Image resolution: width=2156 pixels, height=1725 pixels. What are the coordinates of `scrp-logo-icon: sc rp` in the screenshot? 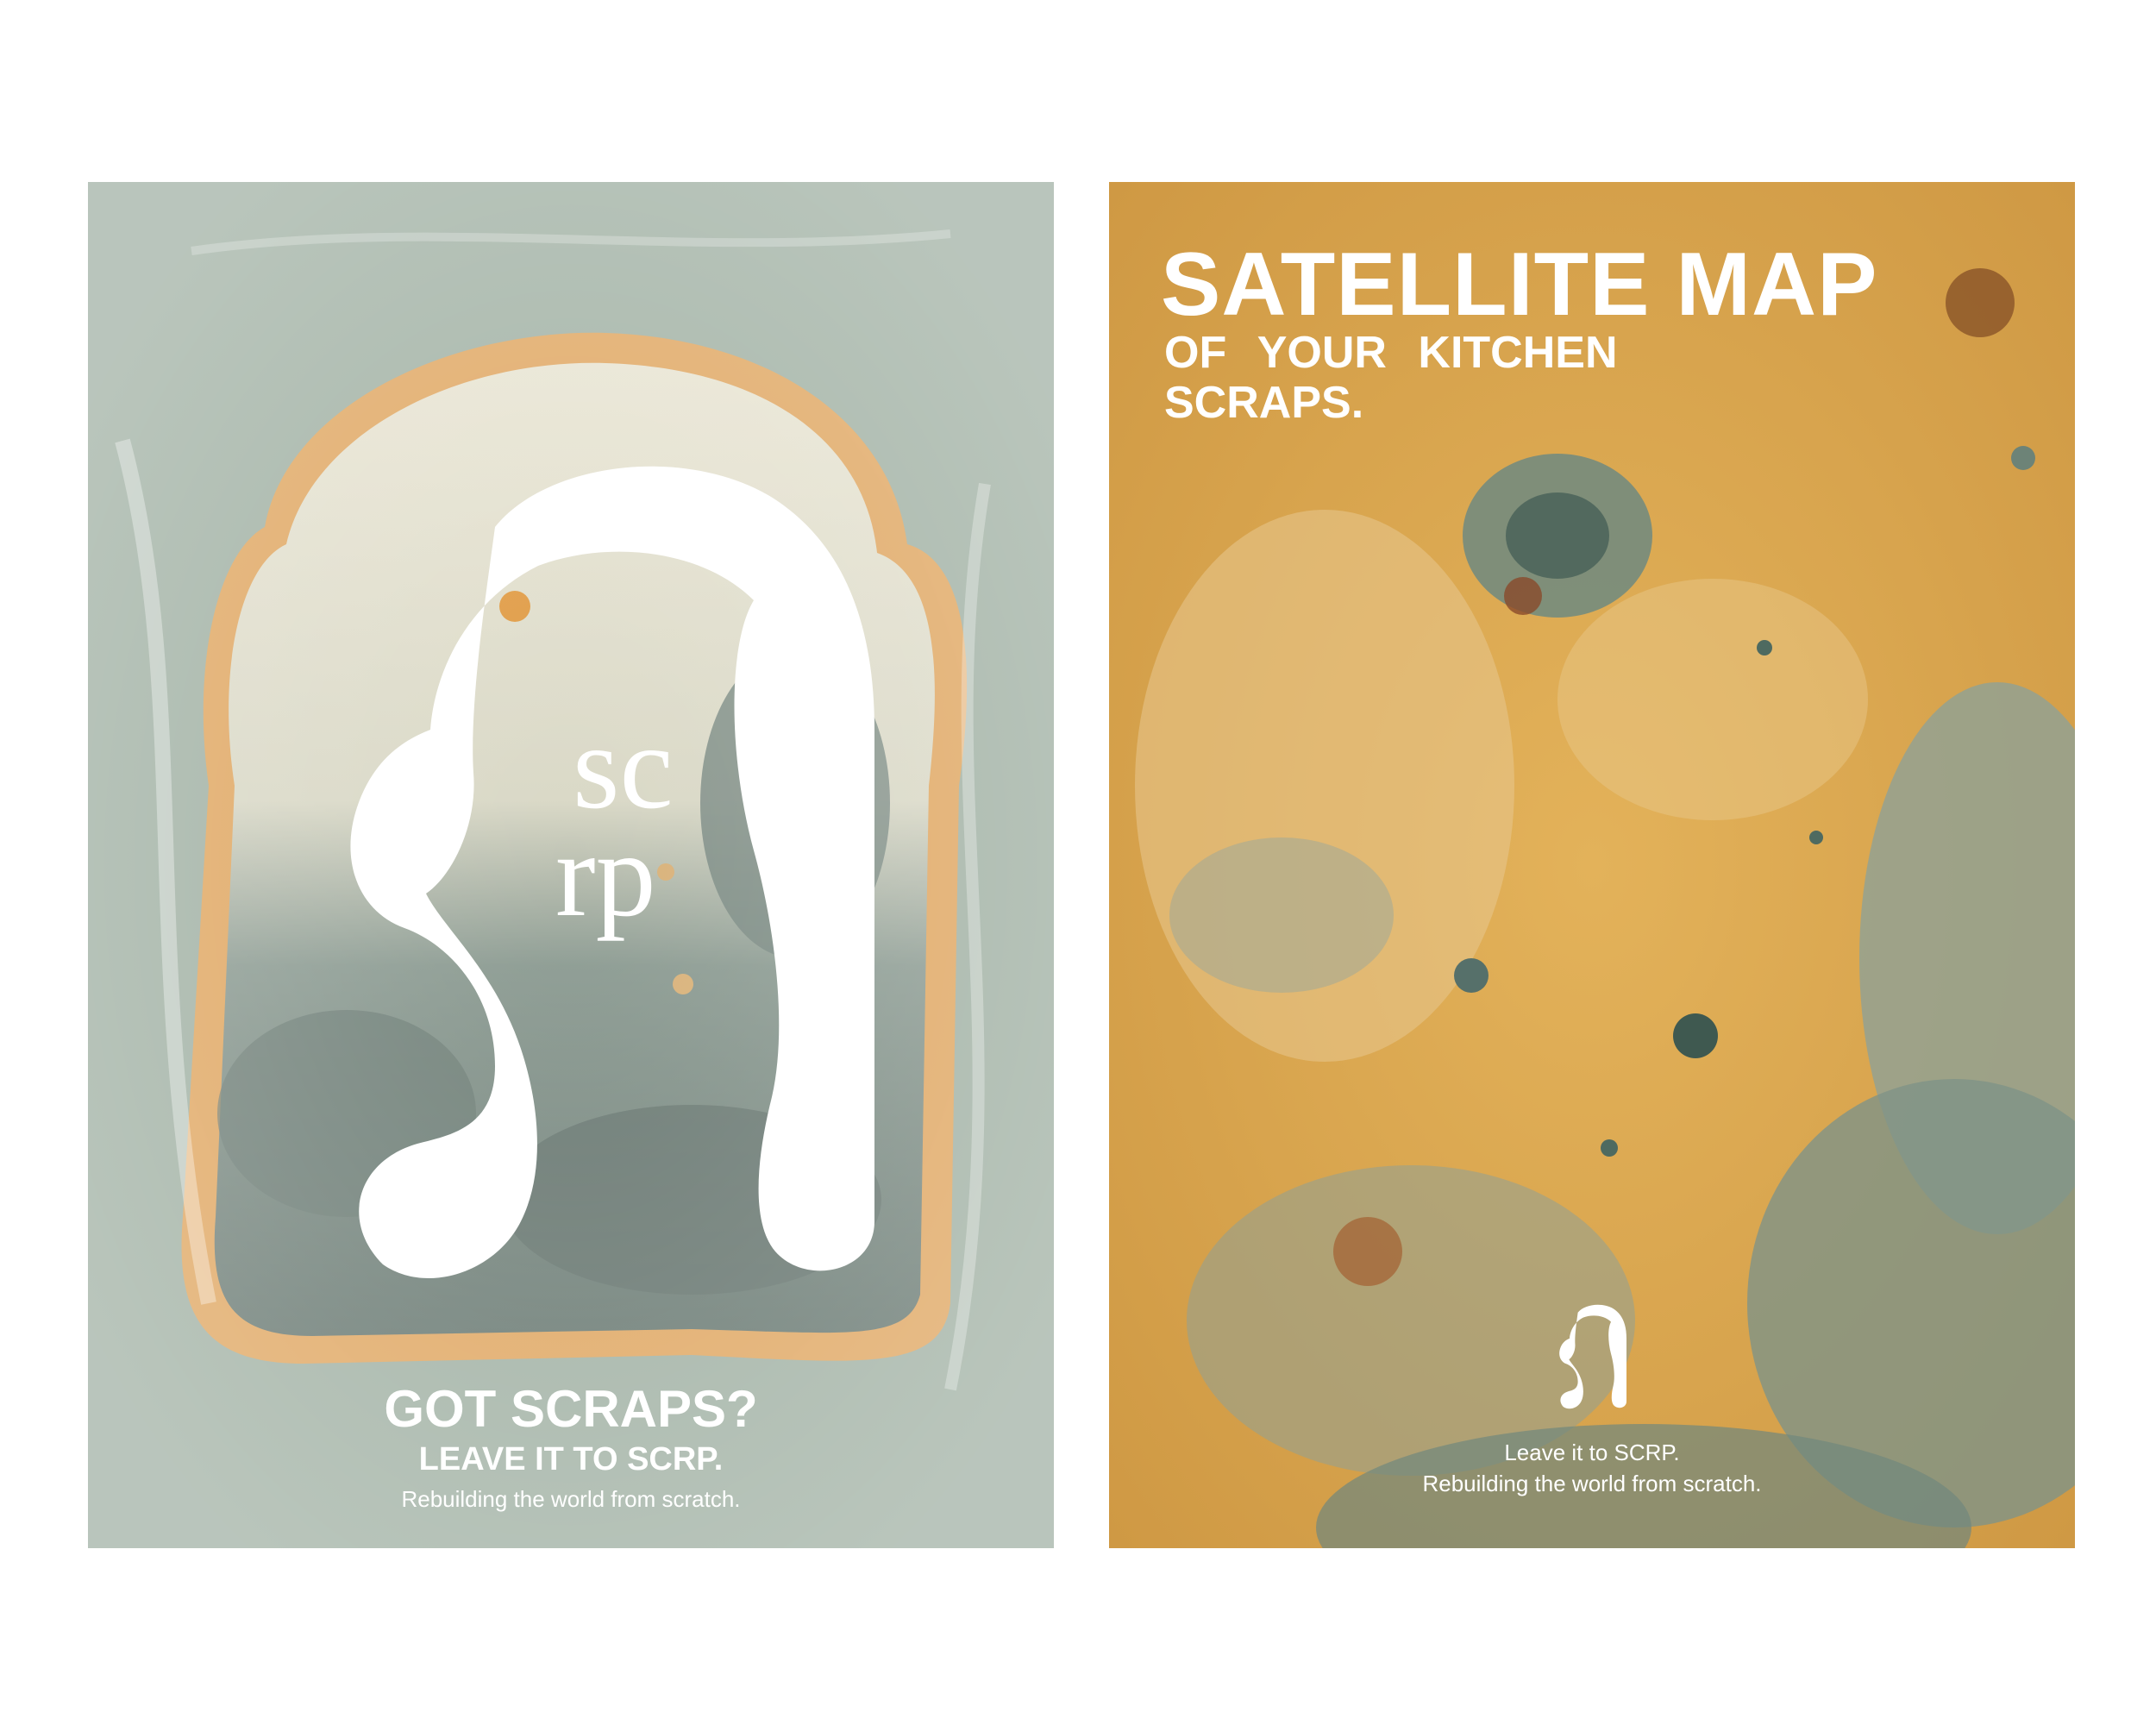 It's located at (612, 872).